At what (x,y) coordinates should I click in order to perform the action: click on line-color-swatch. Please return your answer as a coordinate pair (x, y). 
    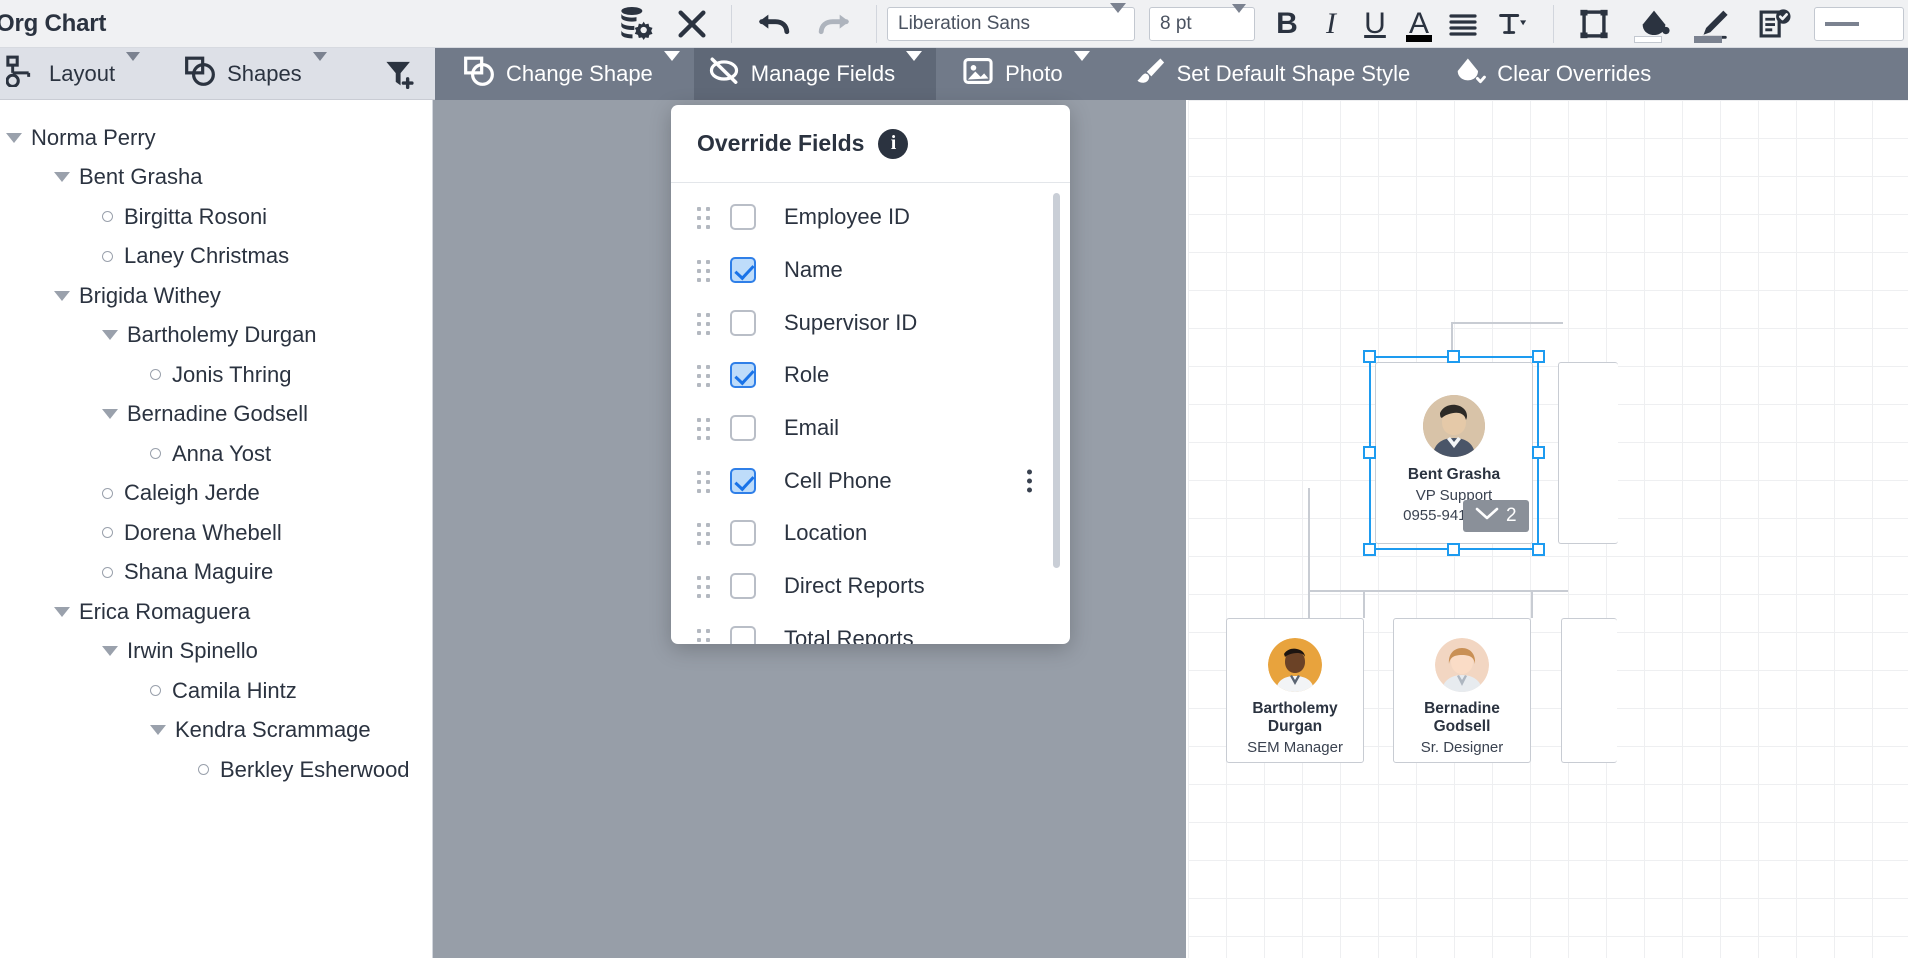
    Looking at the image, I should click on (1708, 39).